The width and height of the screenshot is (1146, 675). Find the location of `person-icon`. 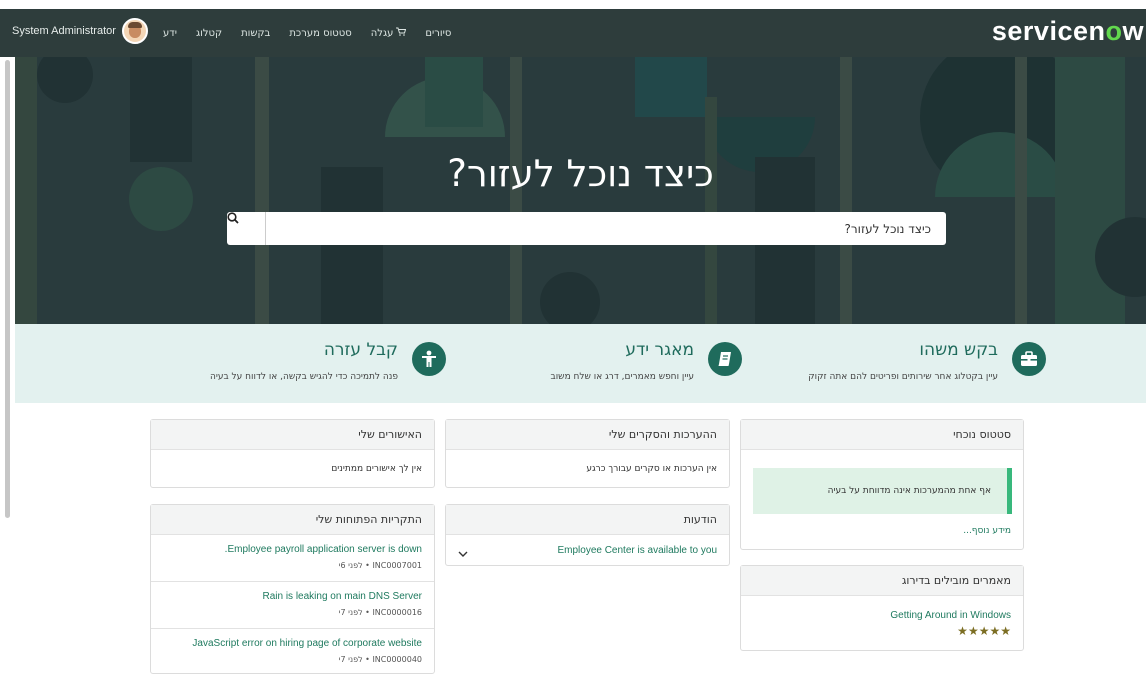

person-icon is located at coordinates (429, 359).